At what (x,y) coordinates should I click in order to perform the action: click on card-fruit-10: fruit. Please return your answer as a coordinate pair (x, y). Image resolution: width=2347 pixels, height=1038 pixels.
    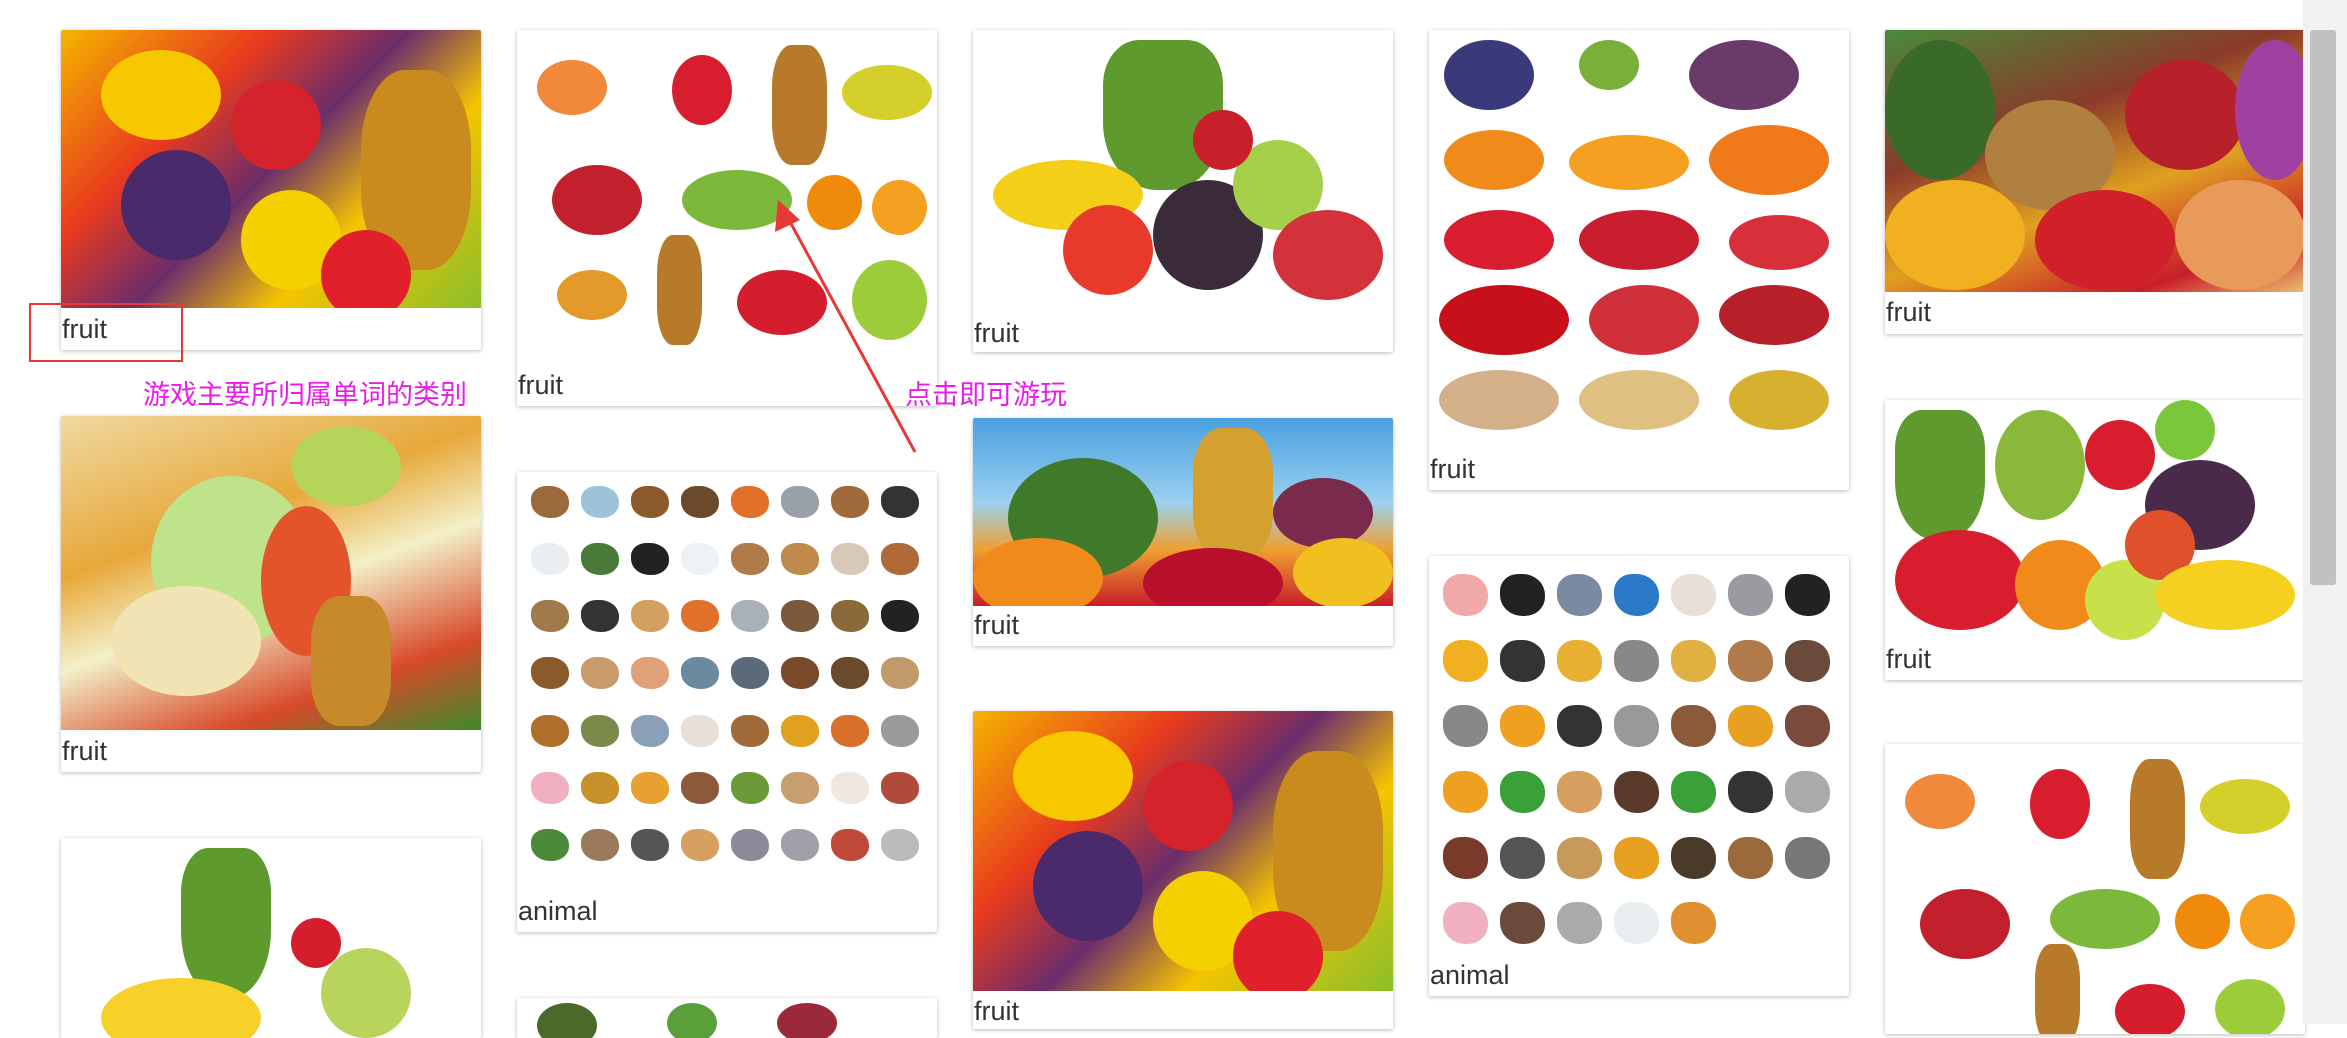
    Looking at the image, I should click on (2095, 540).